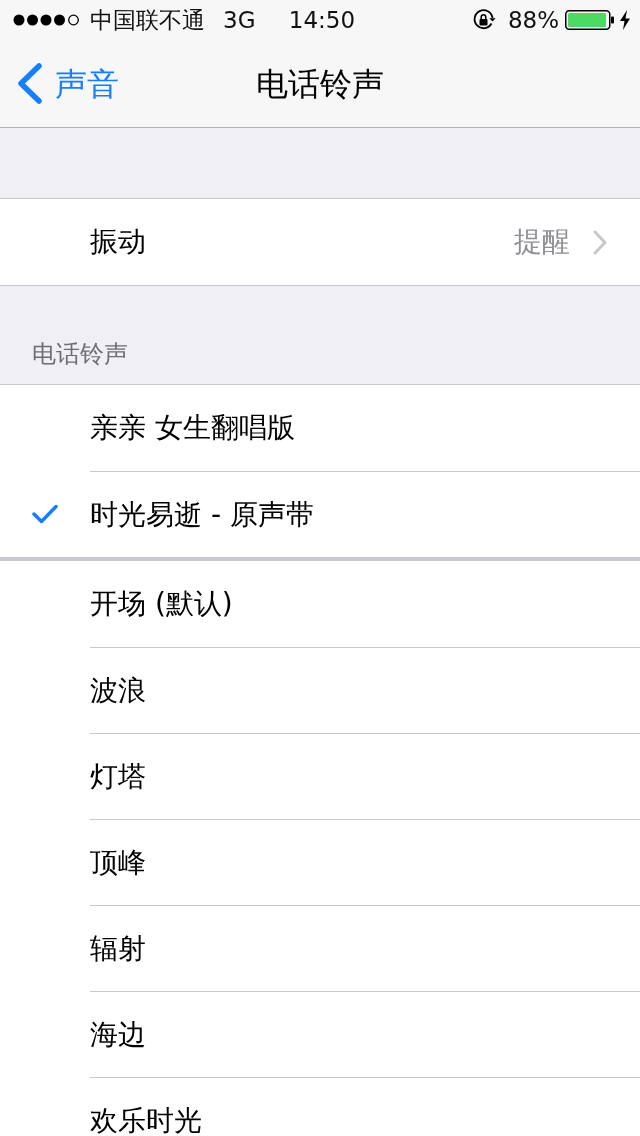 This screenshot has height=1136, width=640. I want to click on signal-strength-icon, so click(46, 20).